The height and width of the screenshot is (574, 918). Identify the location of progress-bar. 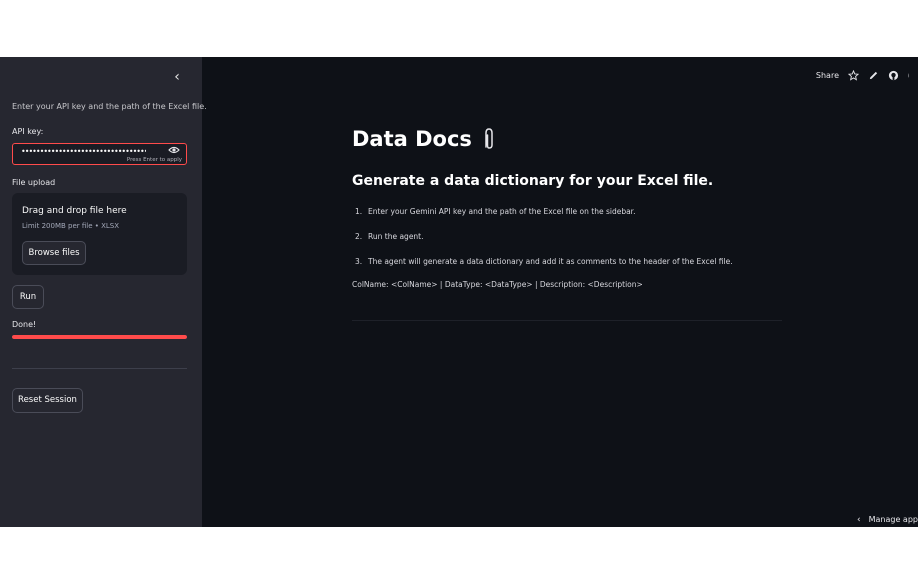
(99, 337).